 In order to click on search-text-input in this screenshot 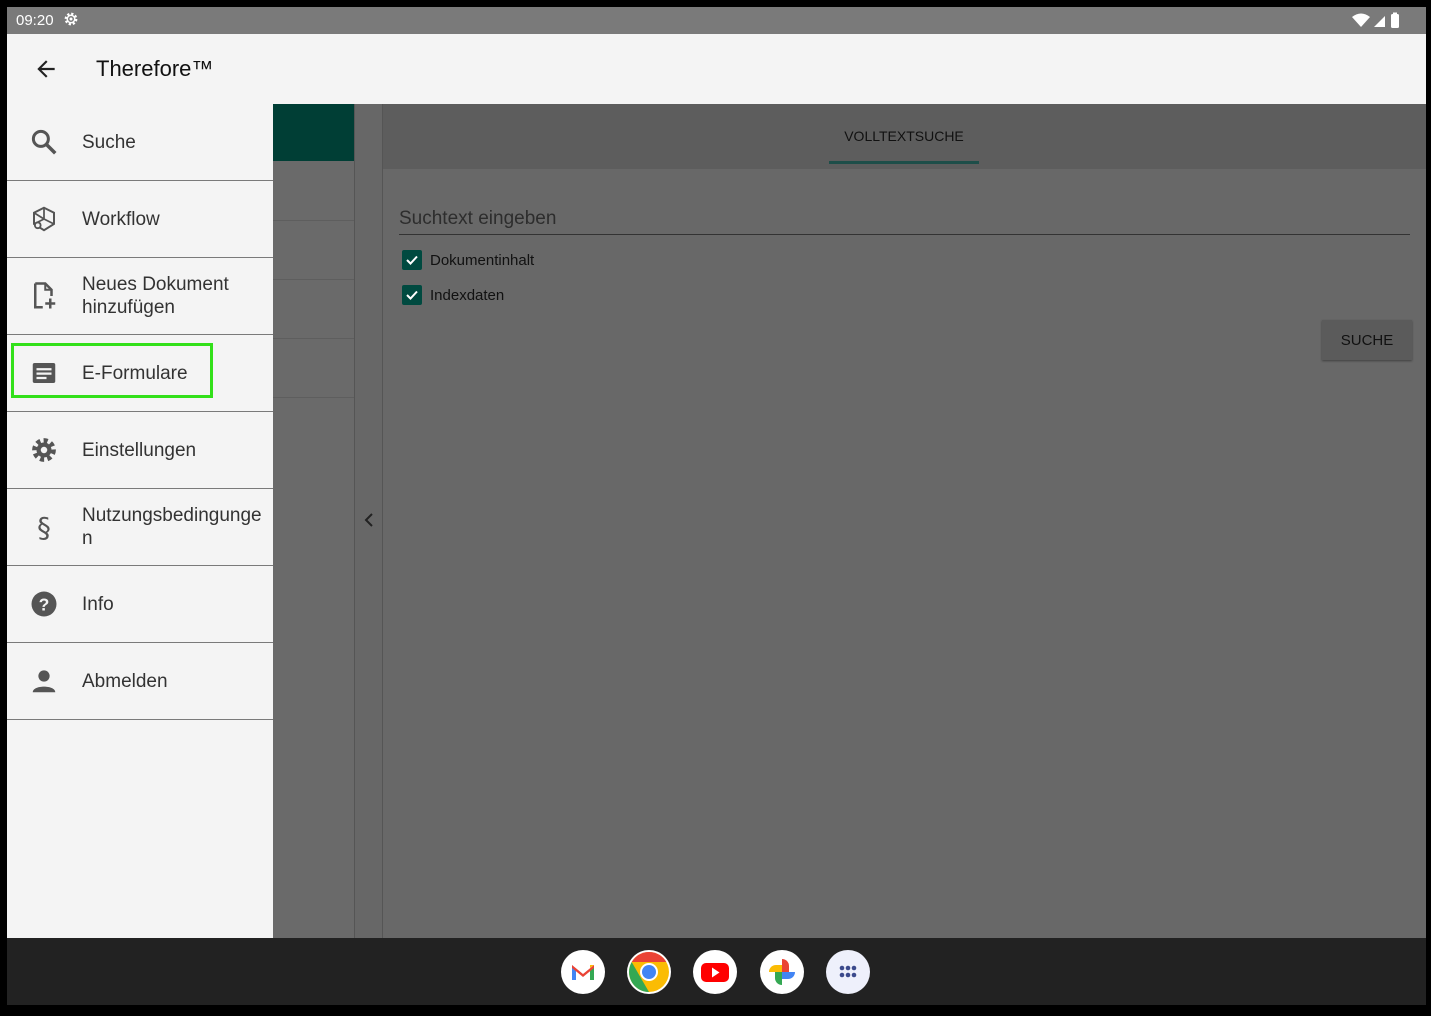, I will do `click(904, 219)`.